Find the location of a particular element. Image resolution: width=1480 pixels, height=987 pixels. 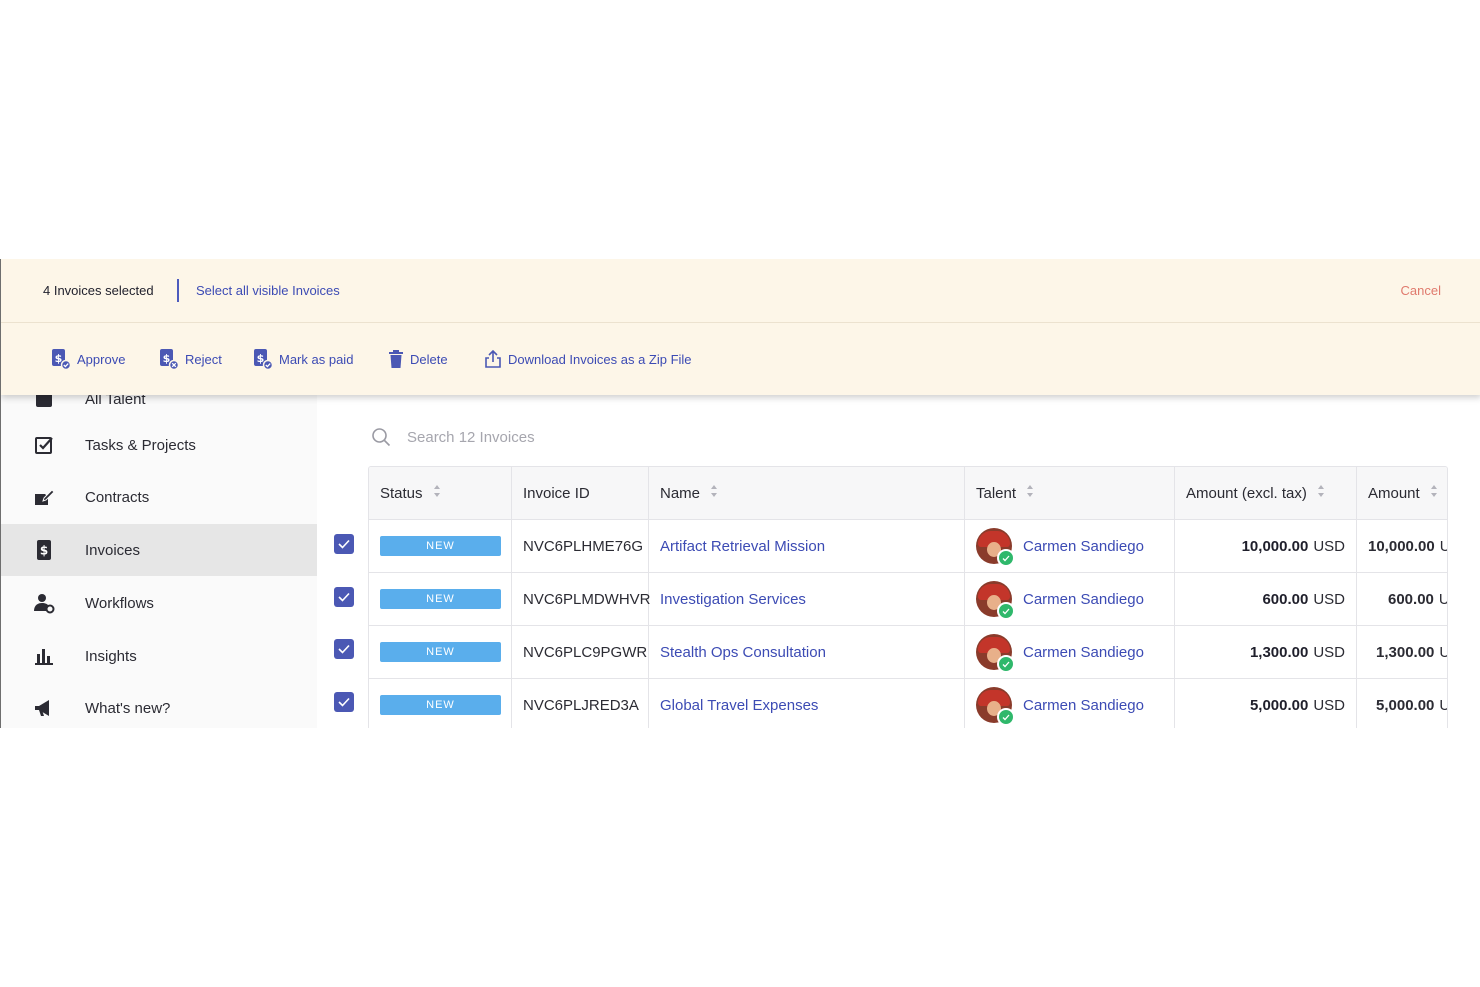

column-header-invoice-id: Invoice ID is located at coordinates (580, 493).